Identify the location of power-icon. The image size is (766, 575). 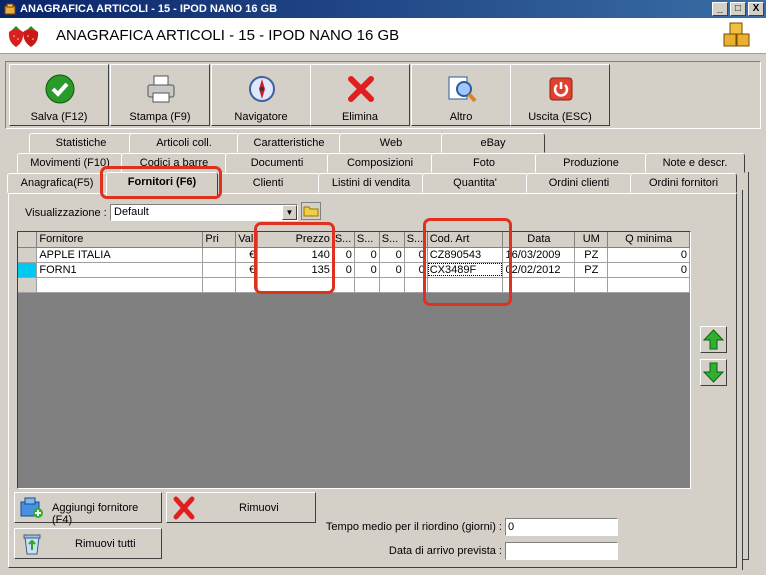
(561, 89).